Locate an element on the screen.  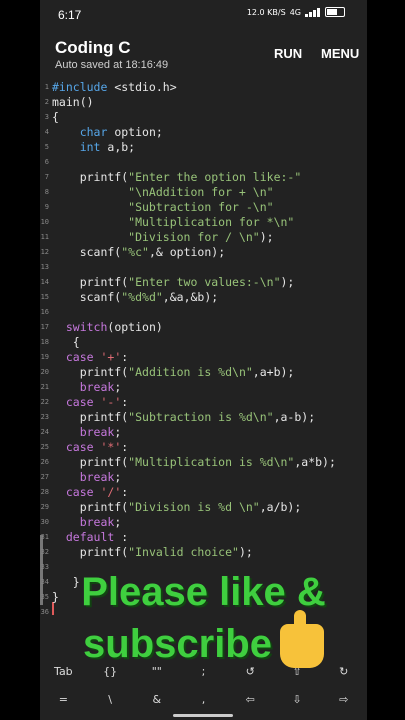
code-line: 28 case '/': is located at coordinates (203, 492).